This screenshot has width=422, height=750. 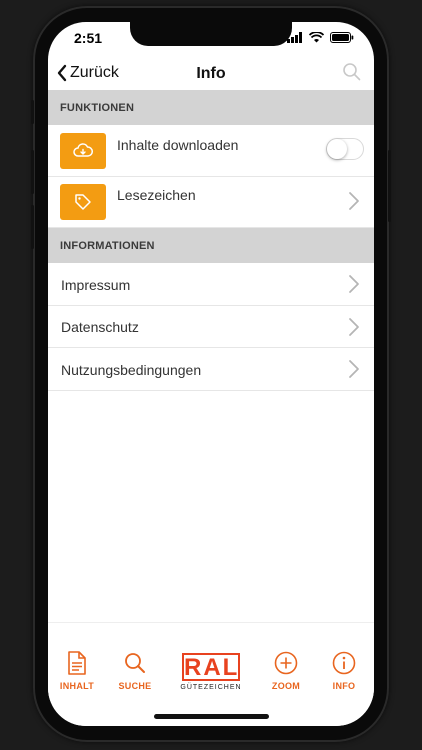 What do you see at coordinates (211, 687) in the screenshot?
I see `ral-logo-subtitle: GÜTEZEICHEN` at bounding box center [211, 687].